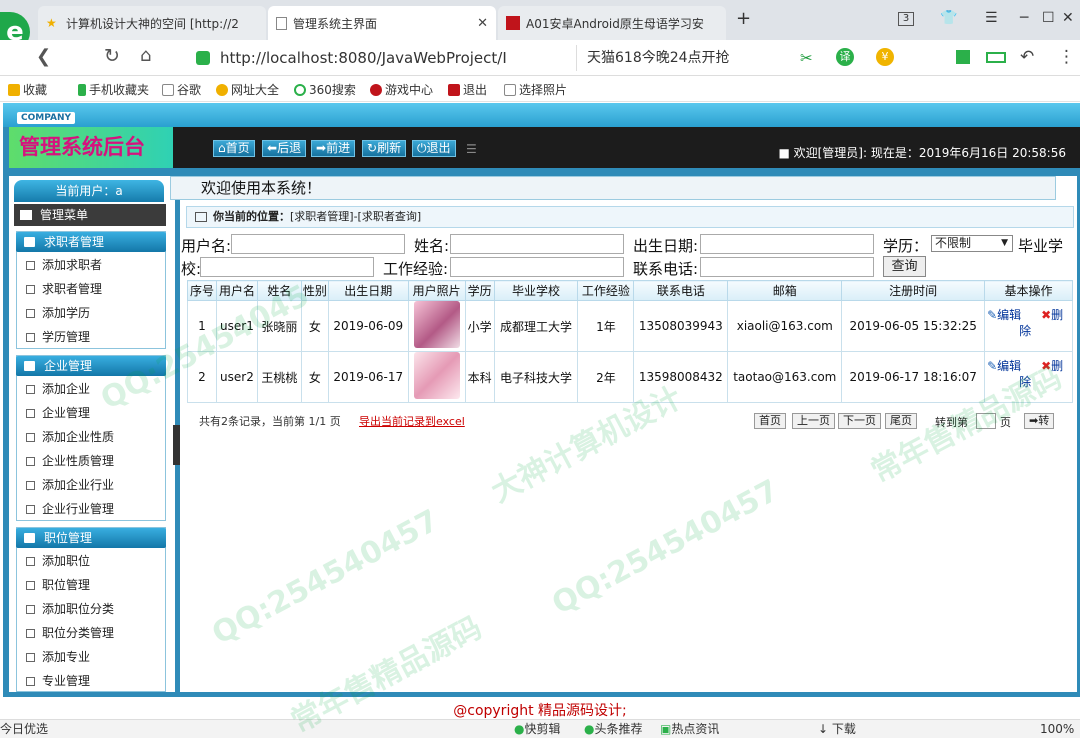  I want to click on nav-back-button: ⬅后退, so click(284, 148).